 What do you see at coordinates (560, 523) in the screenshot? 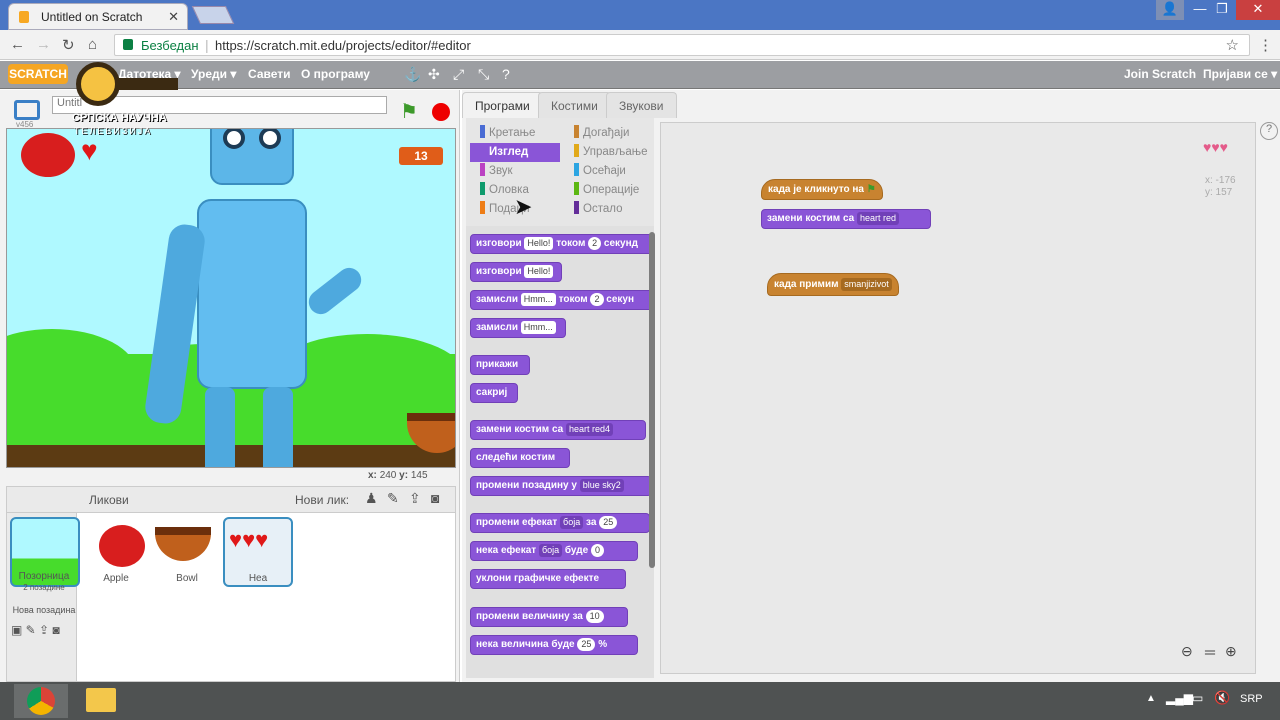
I see `block-change-effect: промени ефекат боја за 25` at bounding box center [560, 523].